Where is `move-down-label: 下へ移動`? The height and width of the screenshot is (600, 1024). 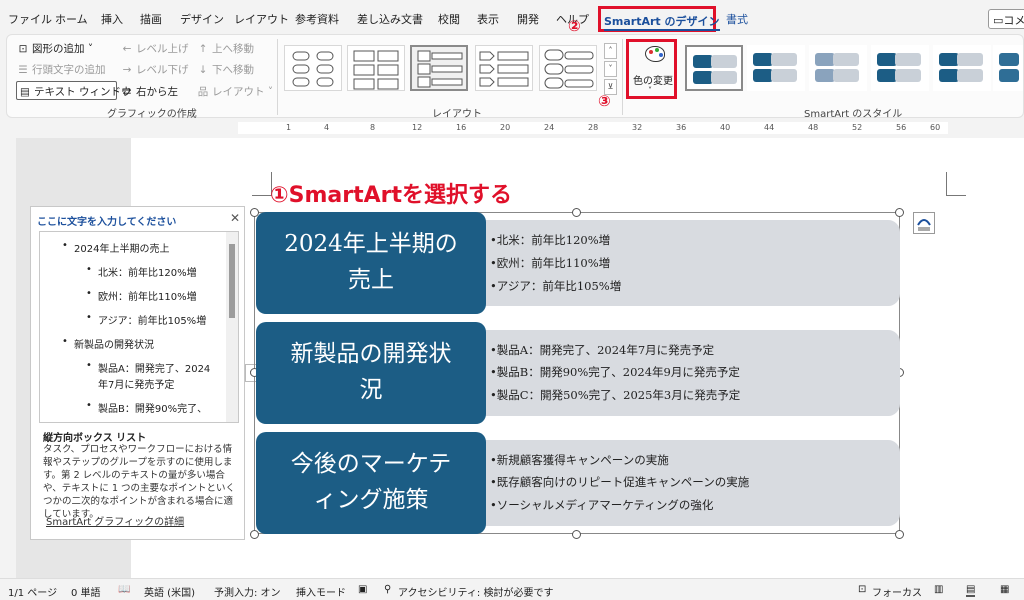 move-down-label: 下へ移動 is located at coordinates (233, 70).